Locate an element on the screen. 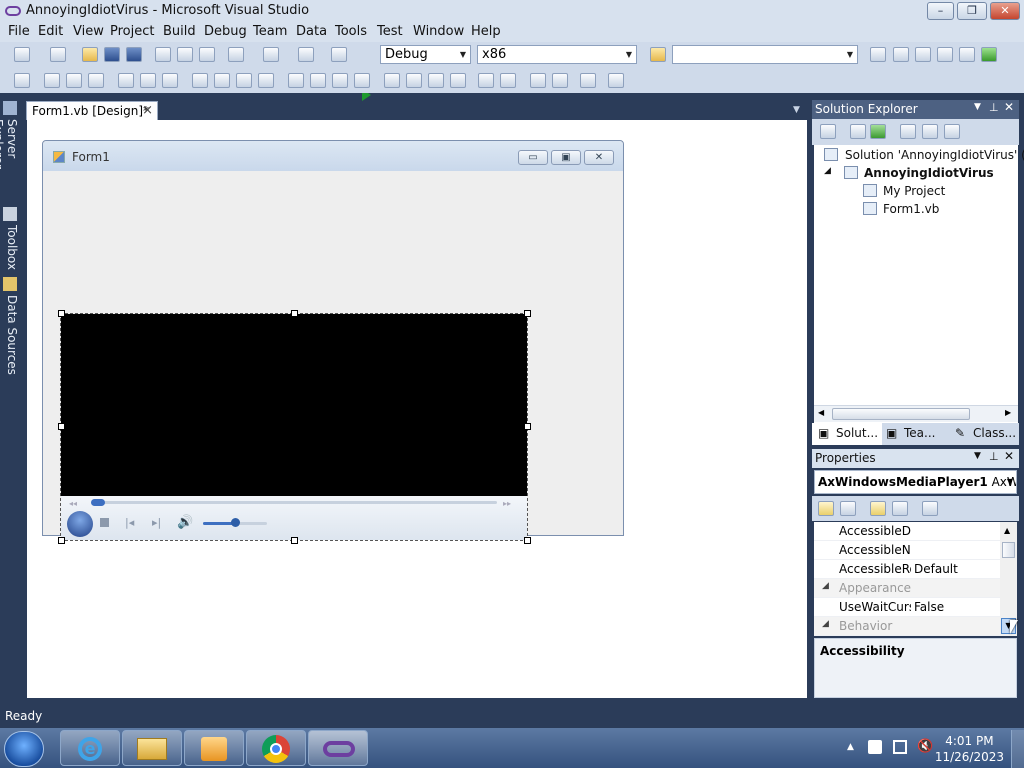 Image resolution: width=1024 pixels, height=768 pixels. close-tab-icon: × is located at coordinates (147, 110).